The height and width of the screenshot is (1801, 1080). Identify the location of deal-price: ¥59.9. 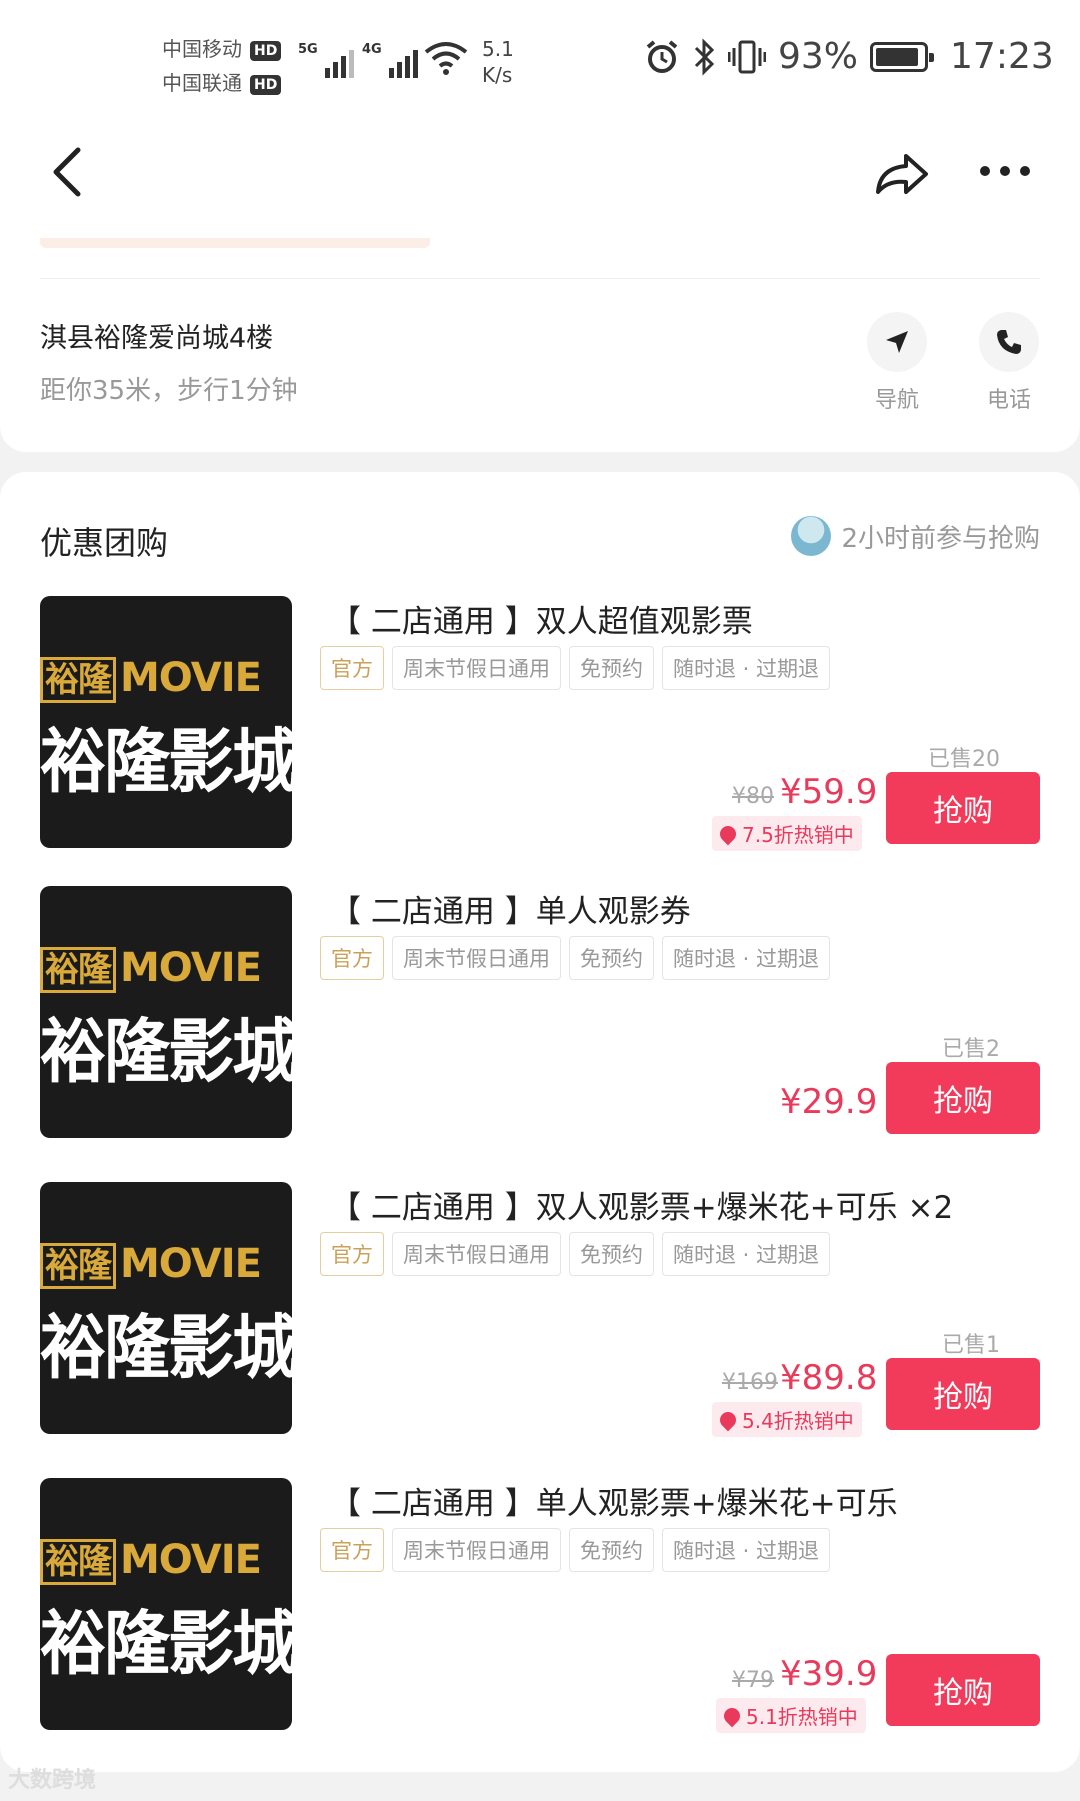
(829, 792).